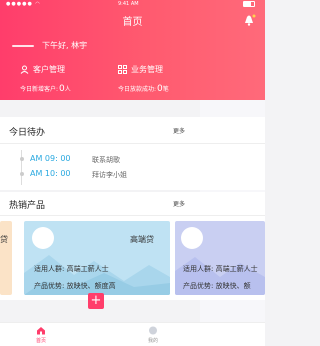  Describe the element at coordinates (39, 89) in the screenshot. I see `new-customers-label: 今日新增客户:` at that location.